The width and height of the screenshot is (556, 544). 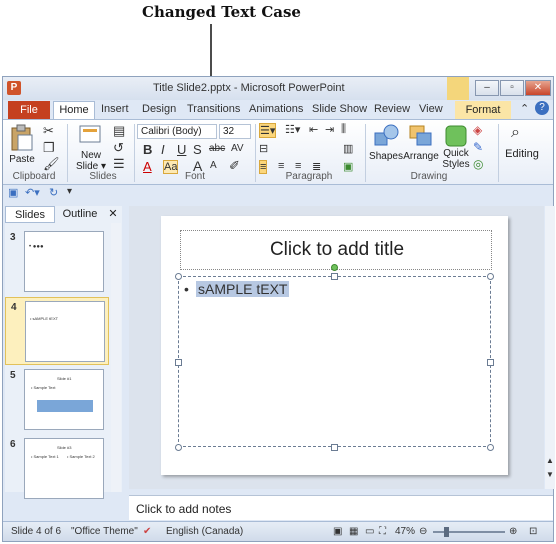 What do you see at coordinates (237, 148) in the screenshot?
I see `character-spacing-button: AV` at bounding box center [237, 148].